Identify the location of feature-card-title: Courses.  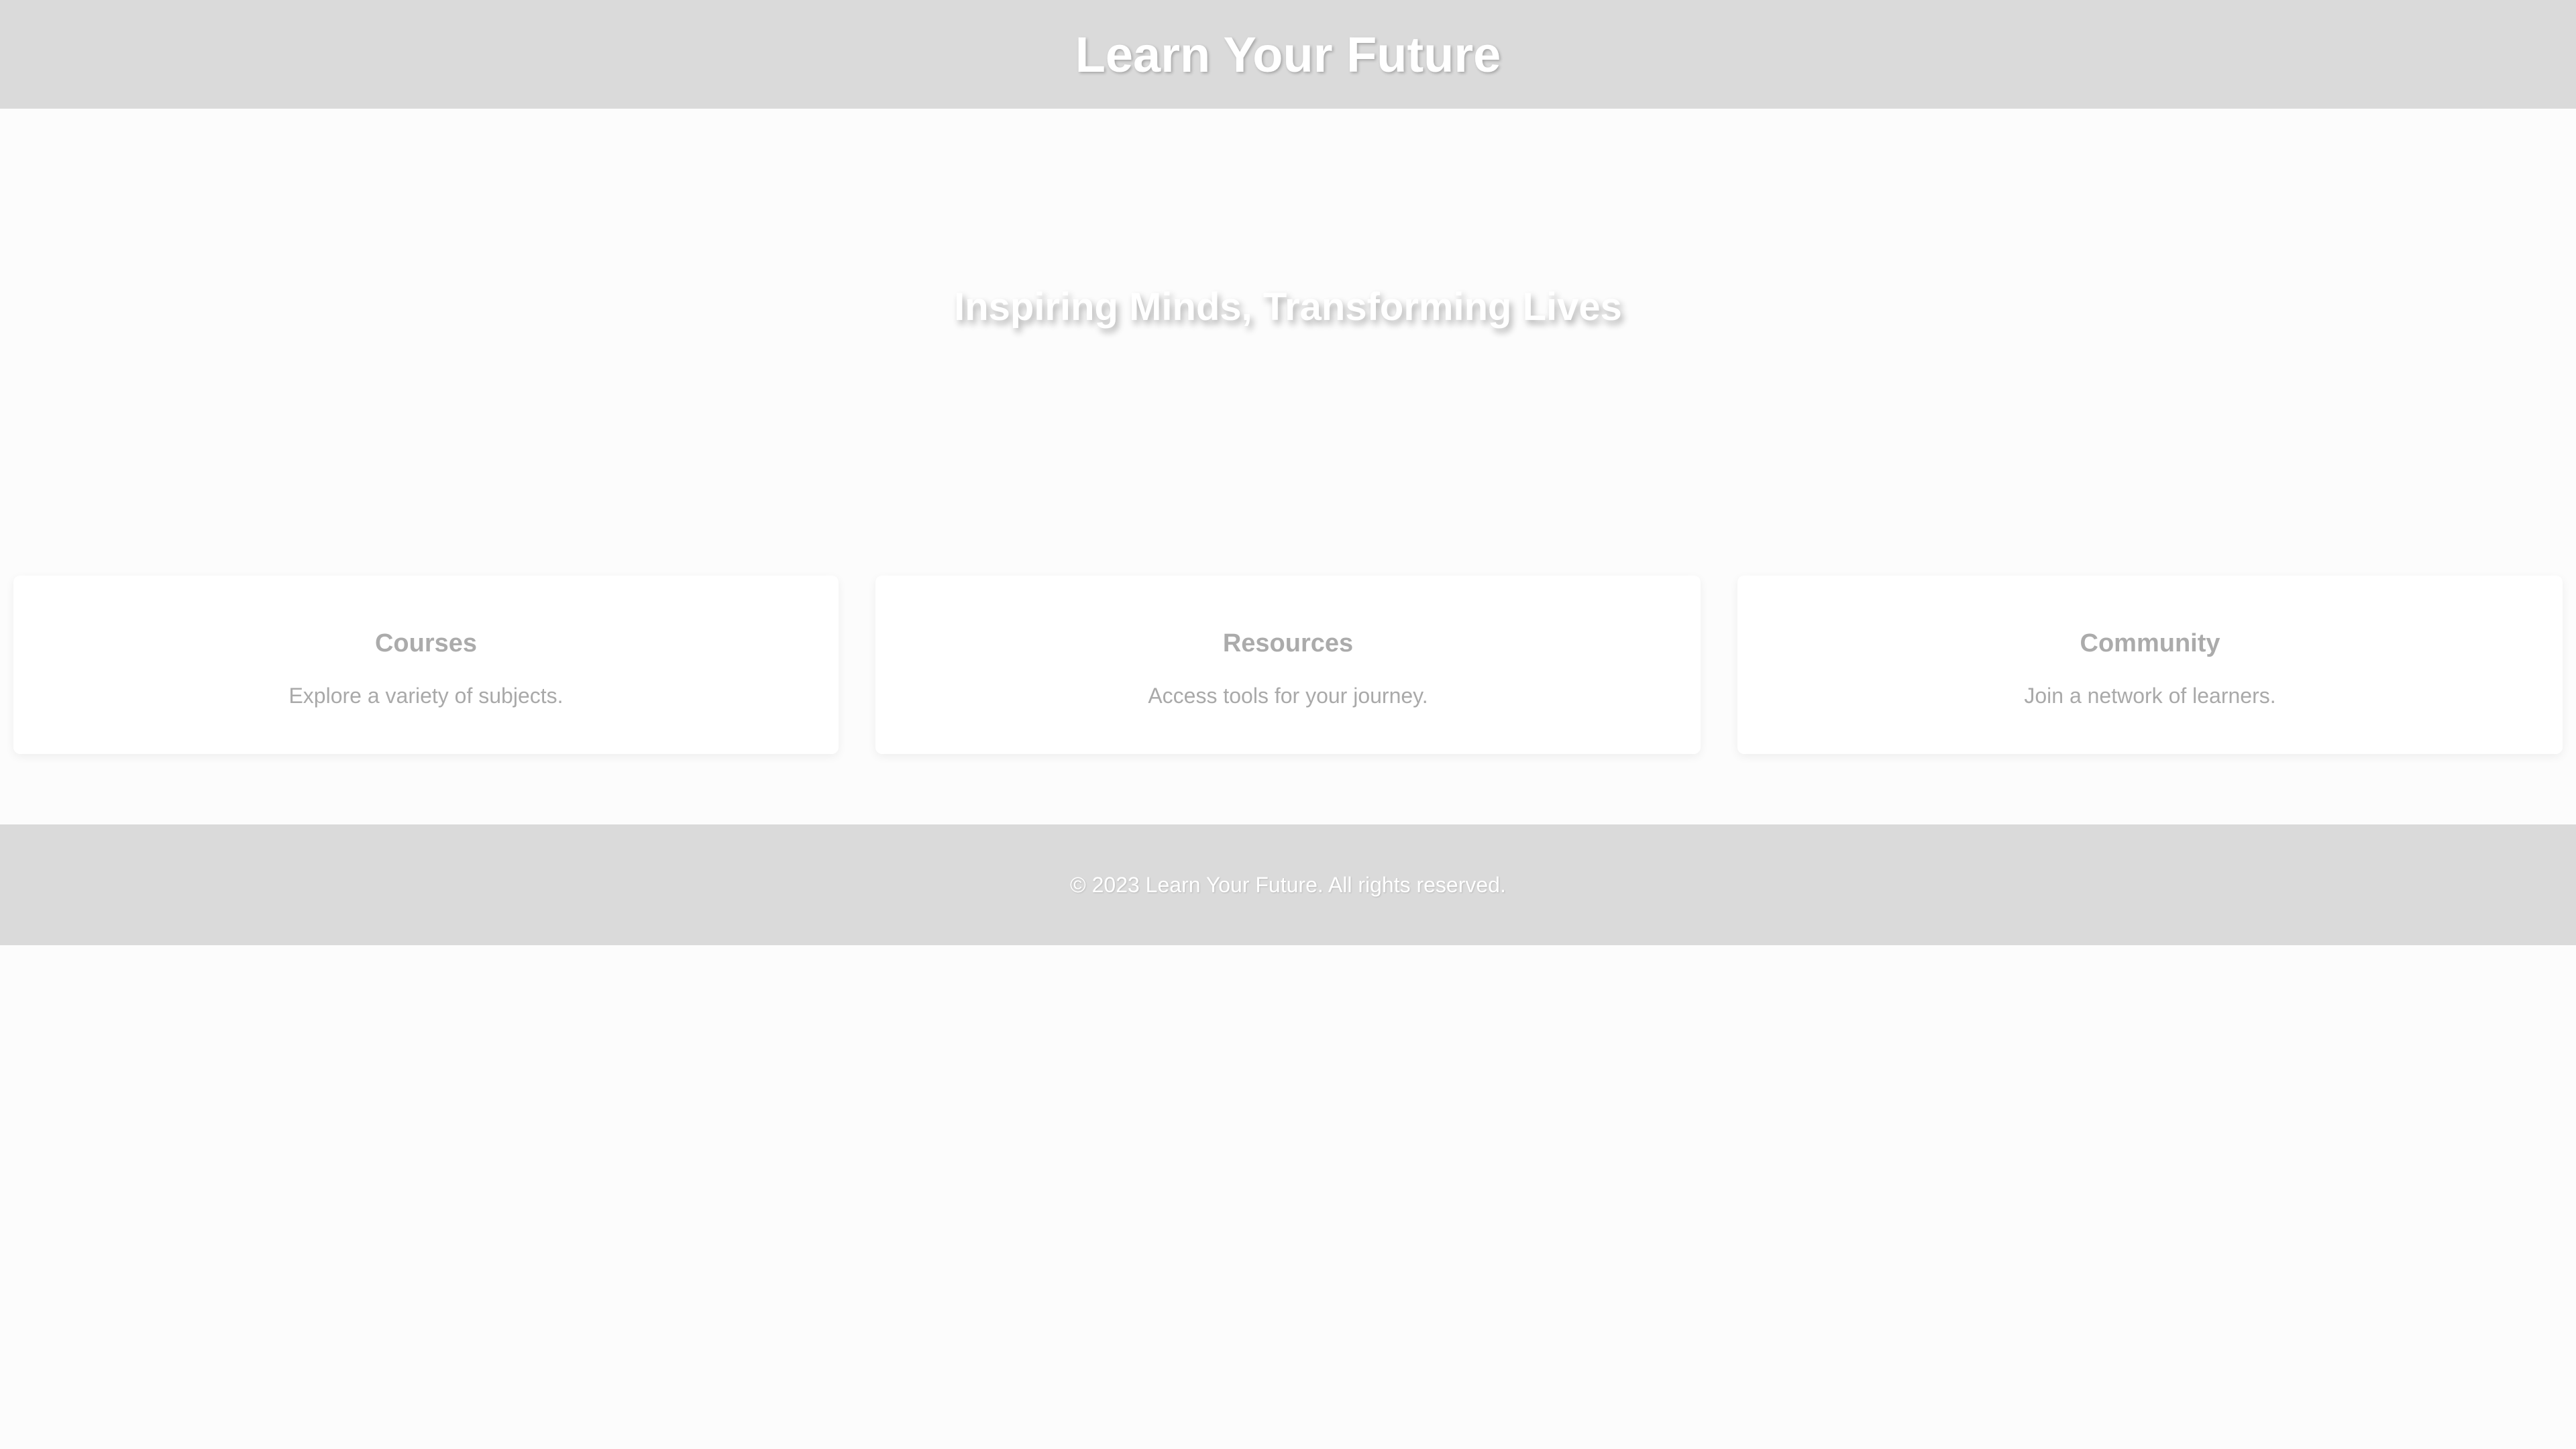
(426, 643).